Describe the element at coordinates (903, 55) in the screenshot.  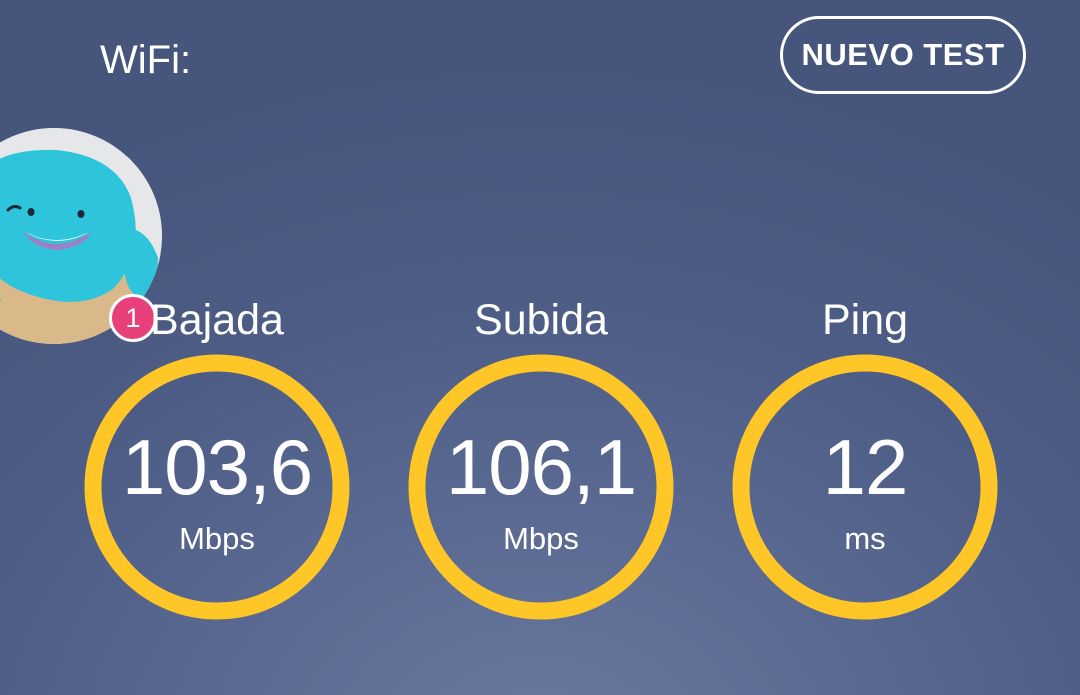
I see `new-test-button: NUEVO TEST` at that location.